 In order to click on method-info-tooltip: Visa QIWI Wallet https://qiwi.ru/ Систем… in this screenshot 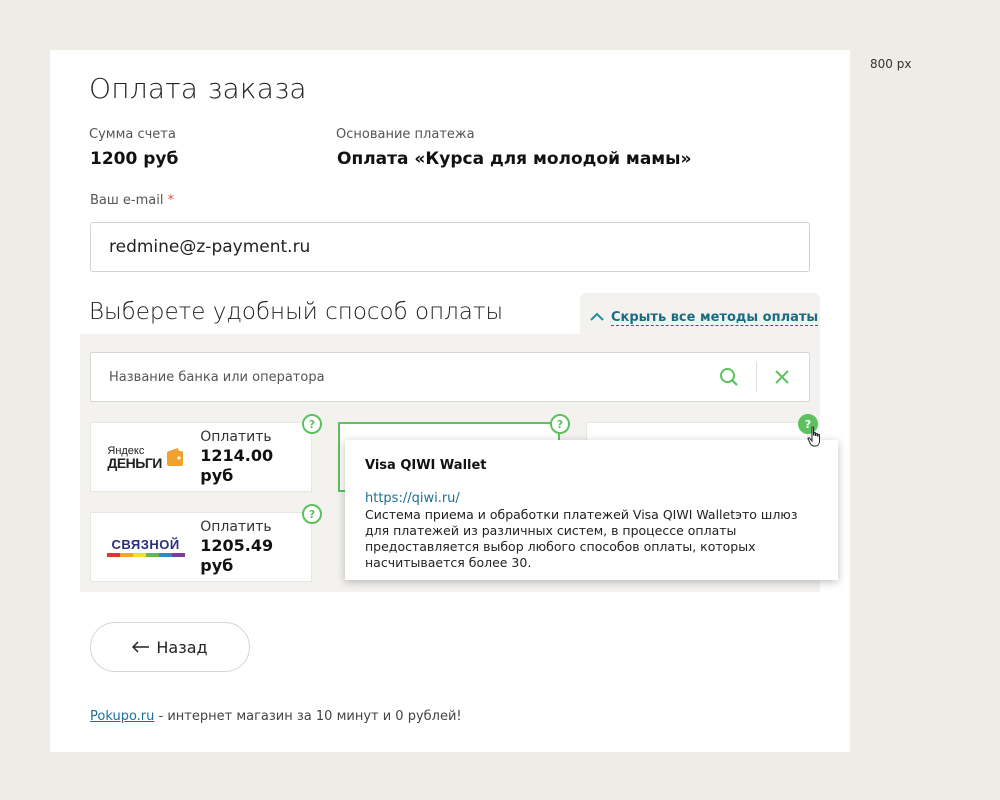, I will do `click(591, 510)`.